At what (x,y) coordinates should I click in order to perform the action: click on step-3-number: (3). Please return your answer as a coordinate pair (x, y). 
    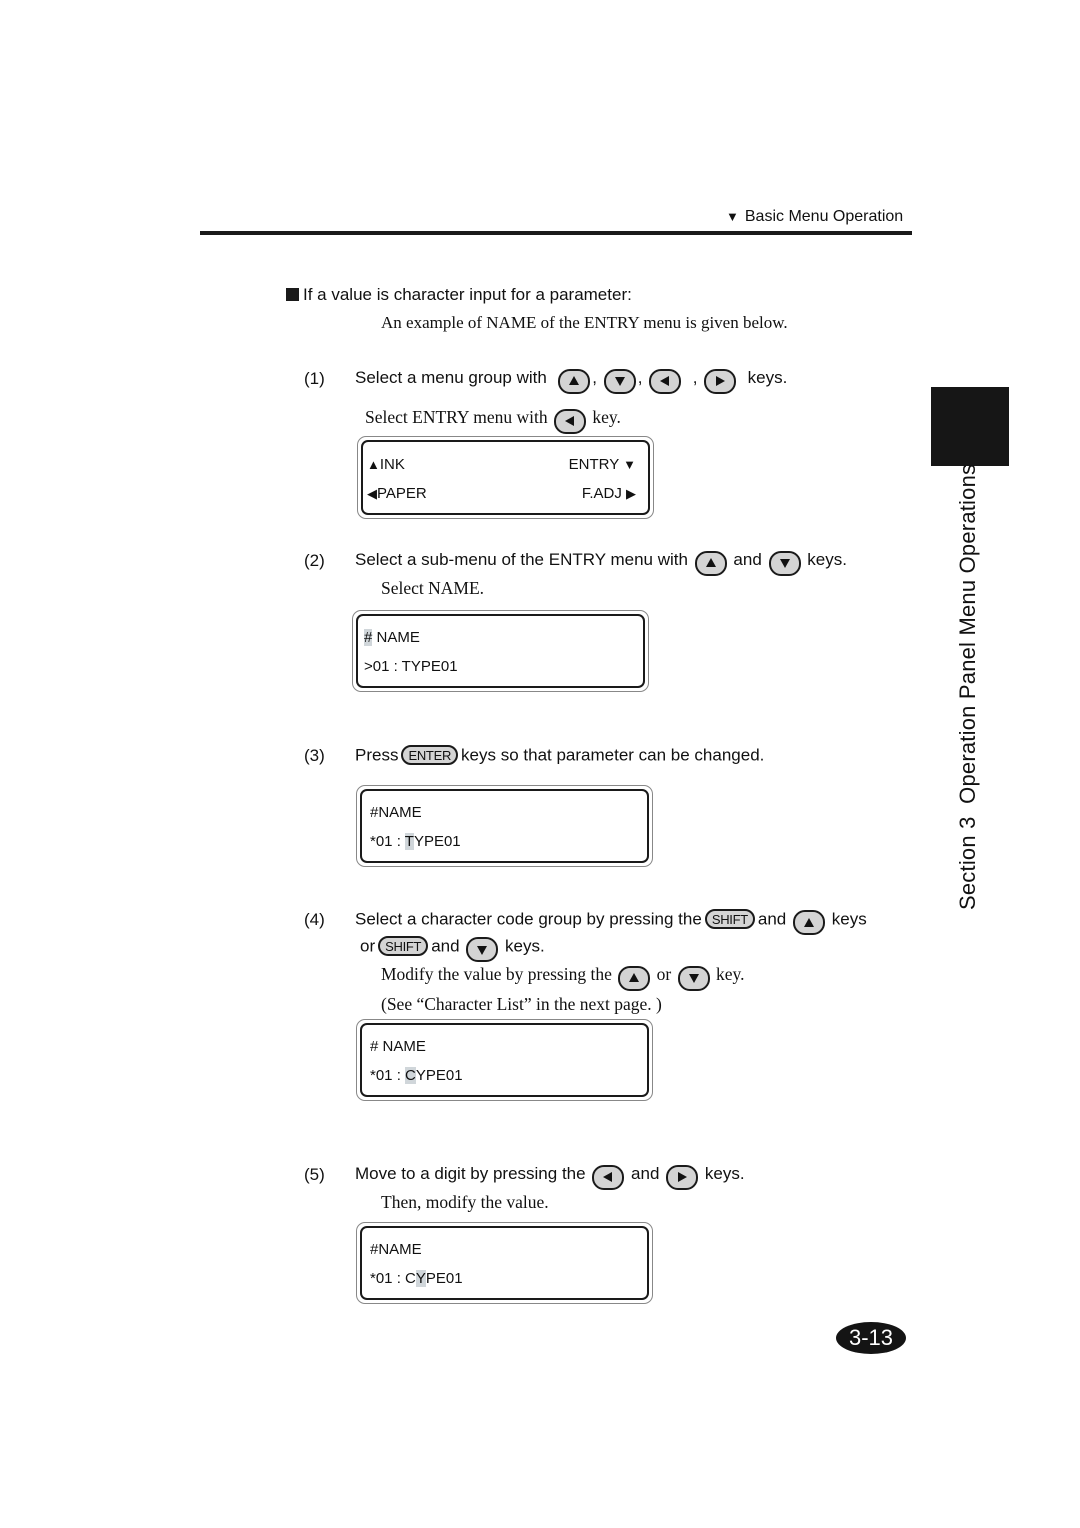
    Looking at the image, I should click on (314, 755).